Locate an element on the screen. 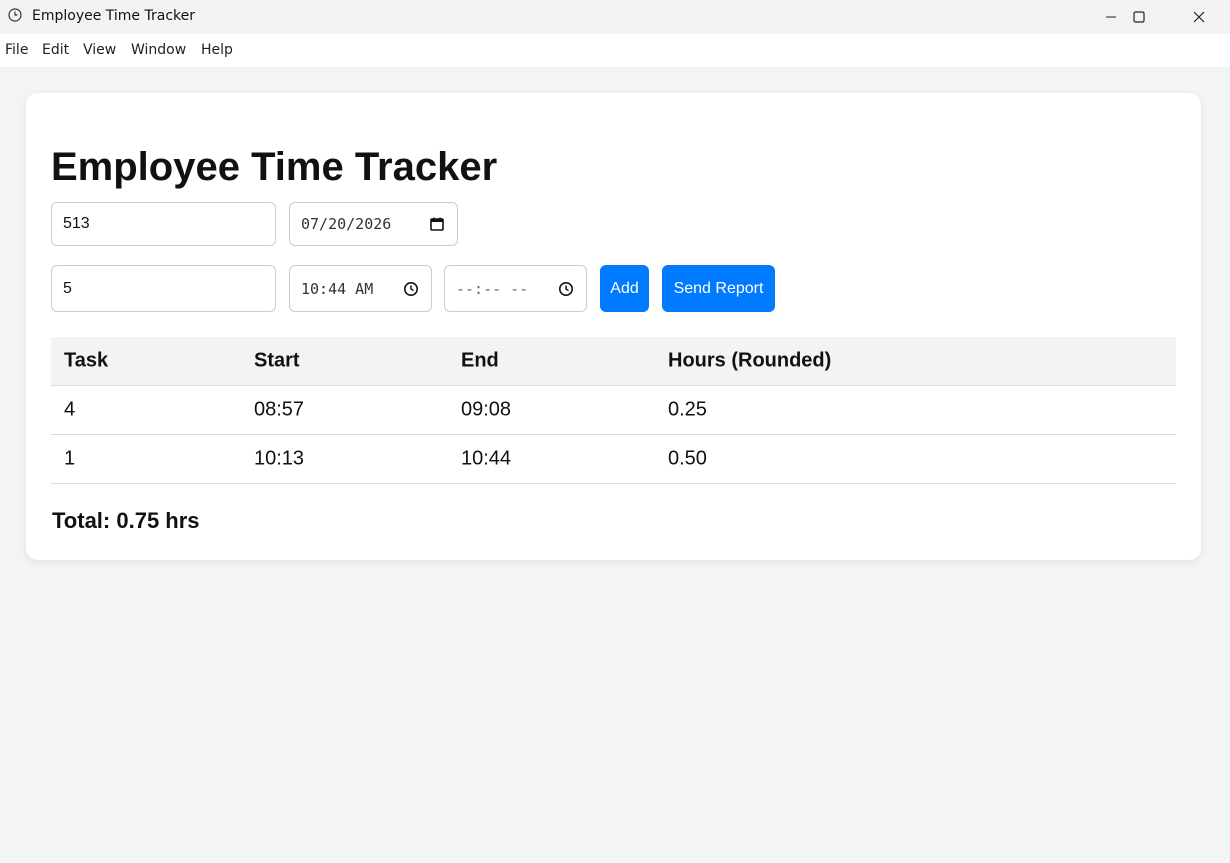  date-value: 07/20/2026 is located at coordinates (346, 224).